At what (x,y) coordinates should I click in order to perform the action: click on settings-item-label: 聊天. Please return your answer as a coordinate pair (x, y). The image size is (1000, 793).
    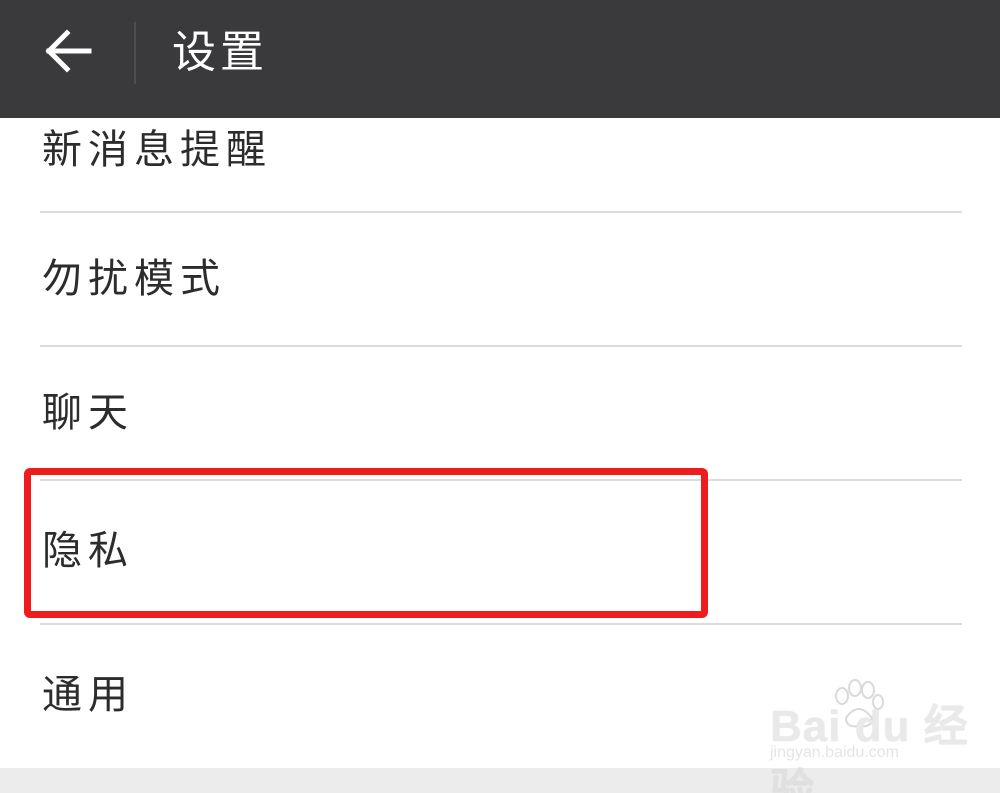
    Looking at the image, I should click on (88, 413).